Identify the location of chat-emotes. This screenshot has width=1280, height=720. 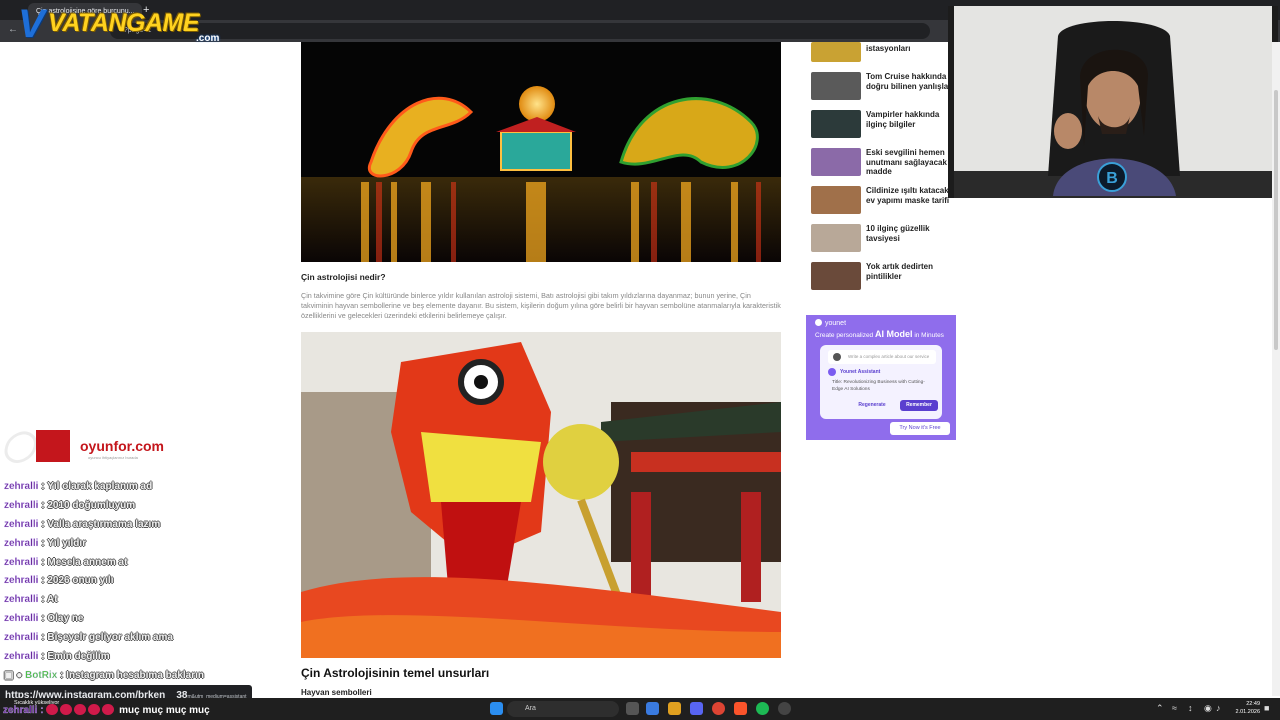
(81, 710).